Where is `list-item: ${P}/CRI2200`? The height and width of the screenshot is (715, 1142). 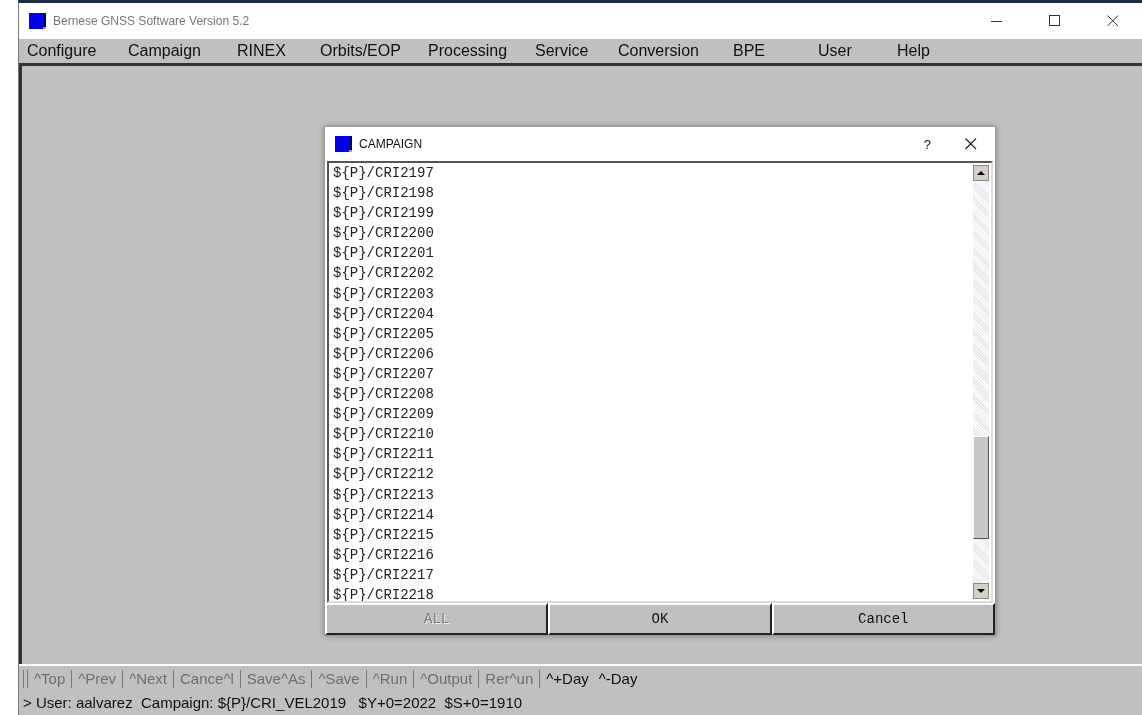
list-item: ${P}/CRI2200 is located at coordinates (653, 233).